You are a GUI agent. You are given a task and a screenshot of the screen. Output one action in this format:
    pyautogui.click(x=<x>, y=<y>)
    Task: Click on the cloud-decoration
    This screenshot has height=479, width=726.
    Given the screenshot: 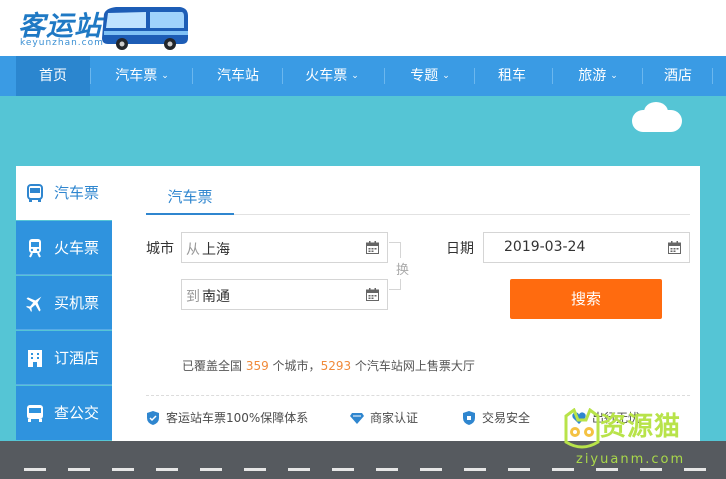 What is the action you would take?
    pyautogui.click(x=657, y=117)
    